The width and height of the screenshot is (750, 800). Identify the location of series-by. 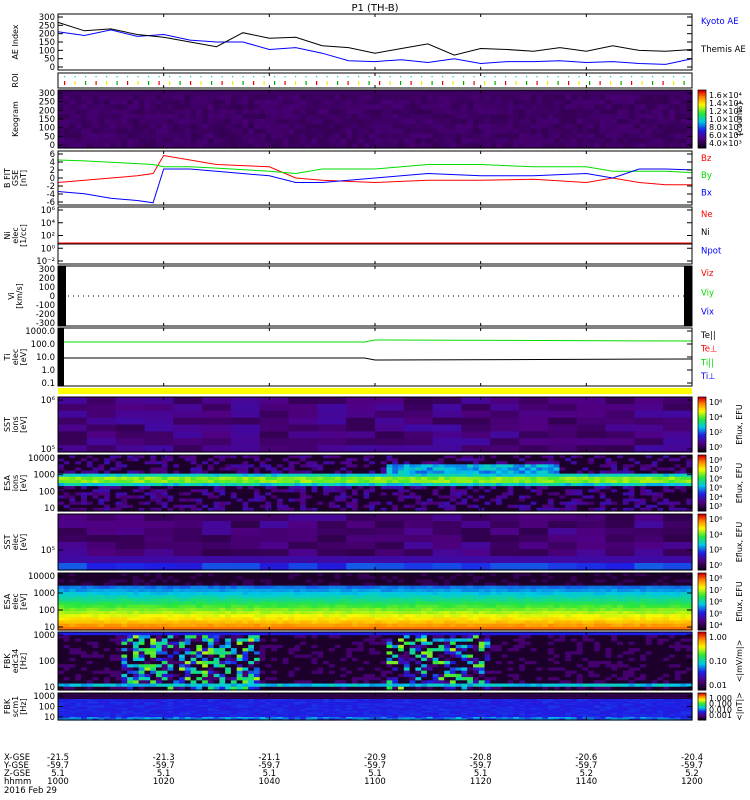
(375, 167).